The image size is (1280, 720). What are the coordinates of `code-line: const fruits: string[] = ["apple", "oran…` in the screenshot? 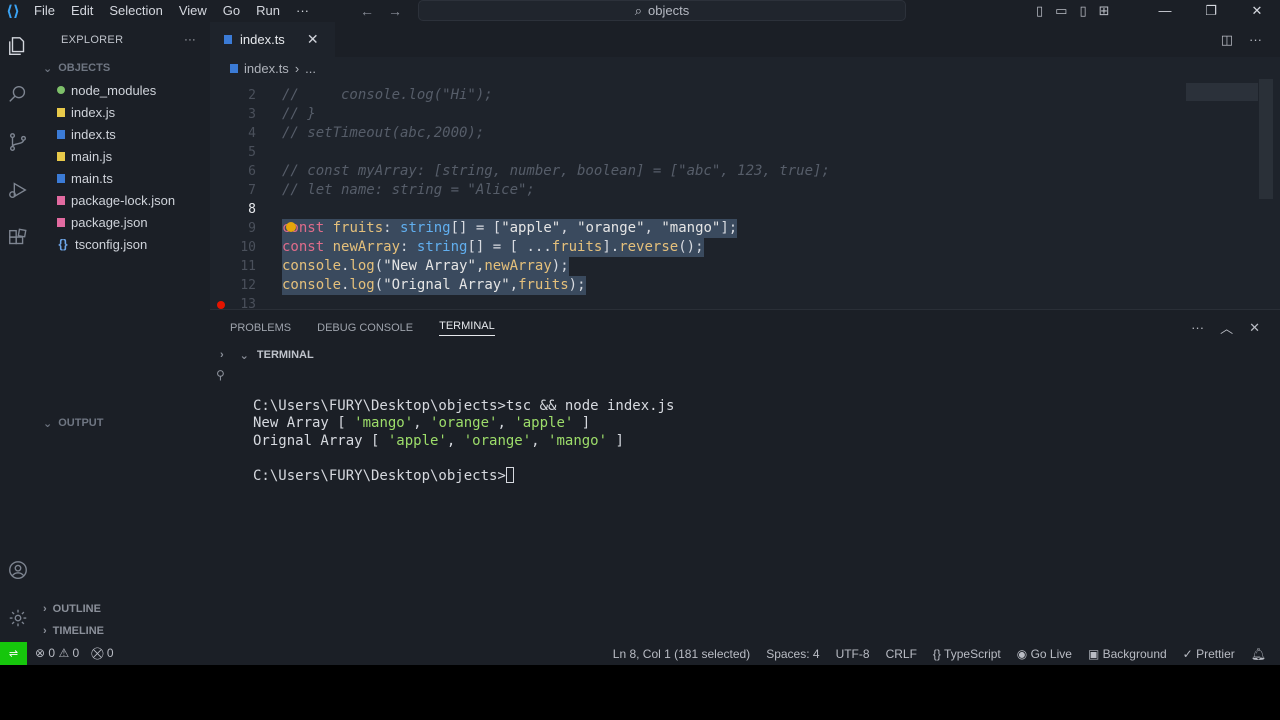 It's located at (510, 228).